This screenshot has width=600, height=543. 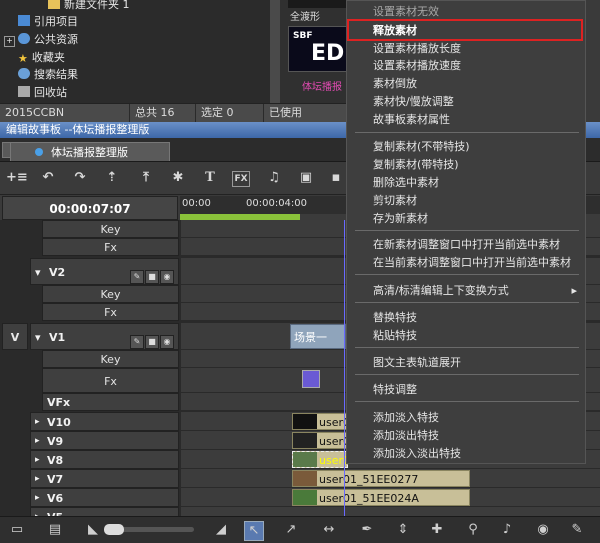 I want to click on tree-item-recycle-bin: 回收站, so click(x=42, y=92).